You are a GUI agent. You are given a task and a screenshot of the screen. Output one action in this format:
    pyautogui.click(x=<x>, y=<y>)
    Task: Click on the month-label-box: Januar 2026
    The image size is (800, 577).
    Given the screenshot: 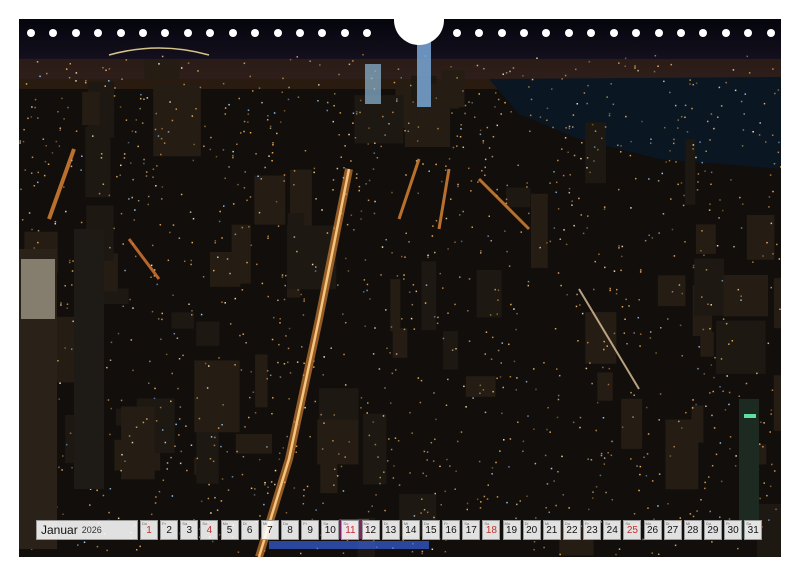 What is the action you would take?
    pyautogui.click(x=87, y=530)
    